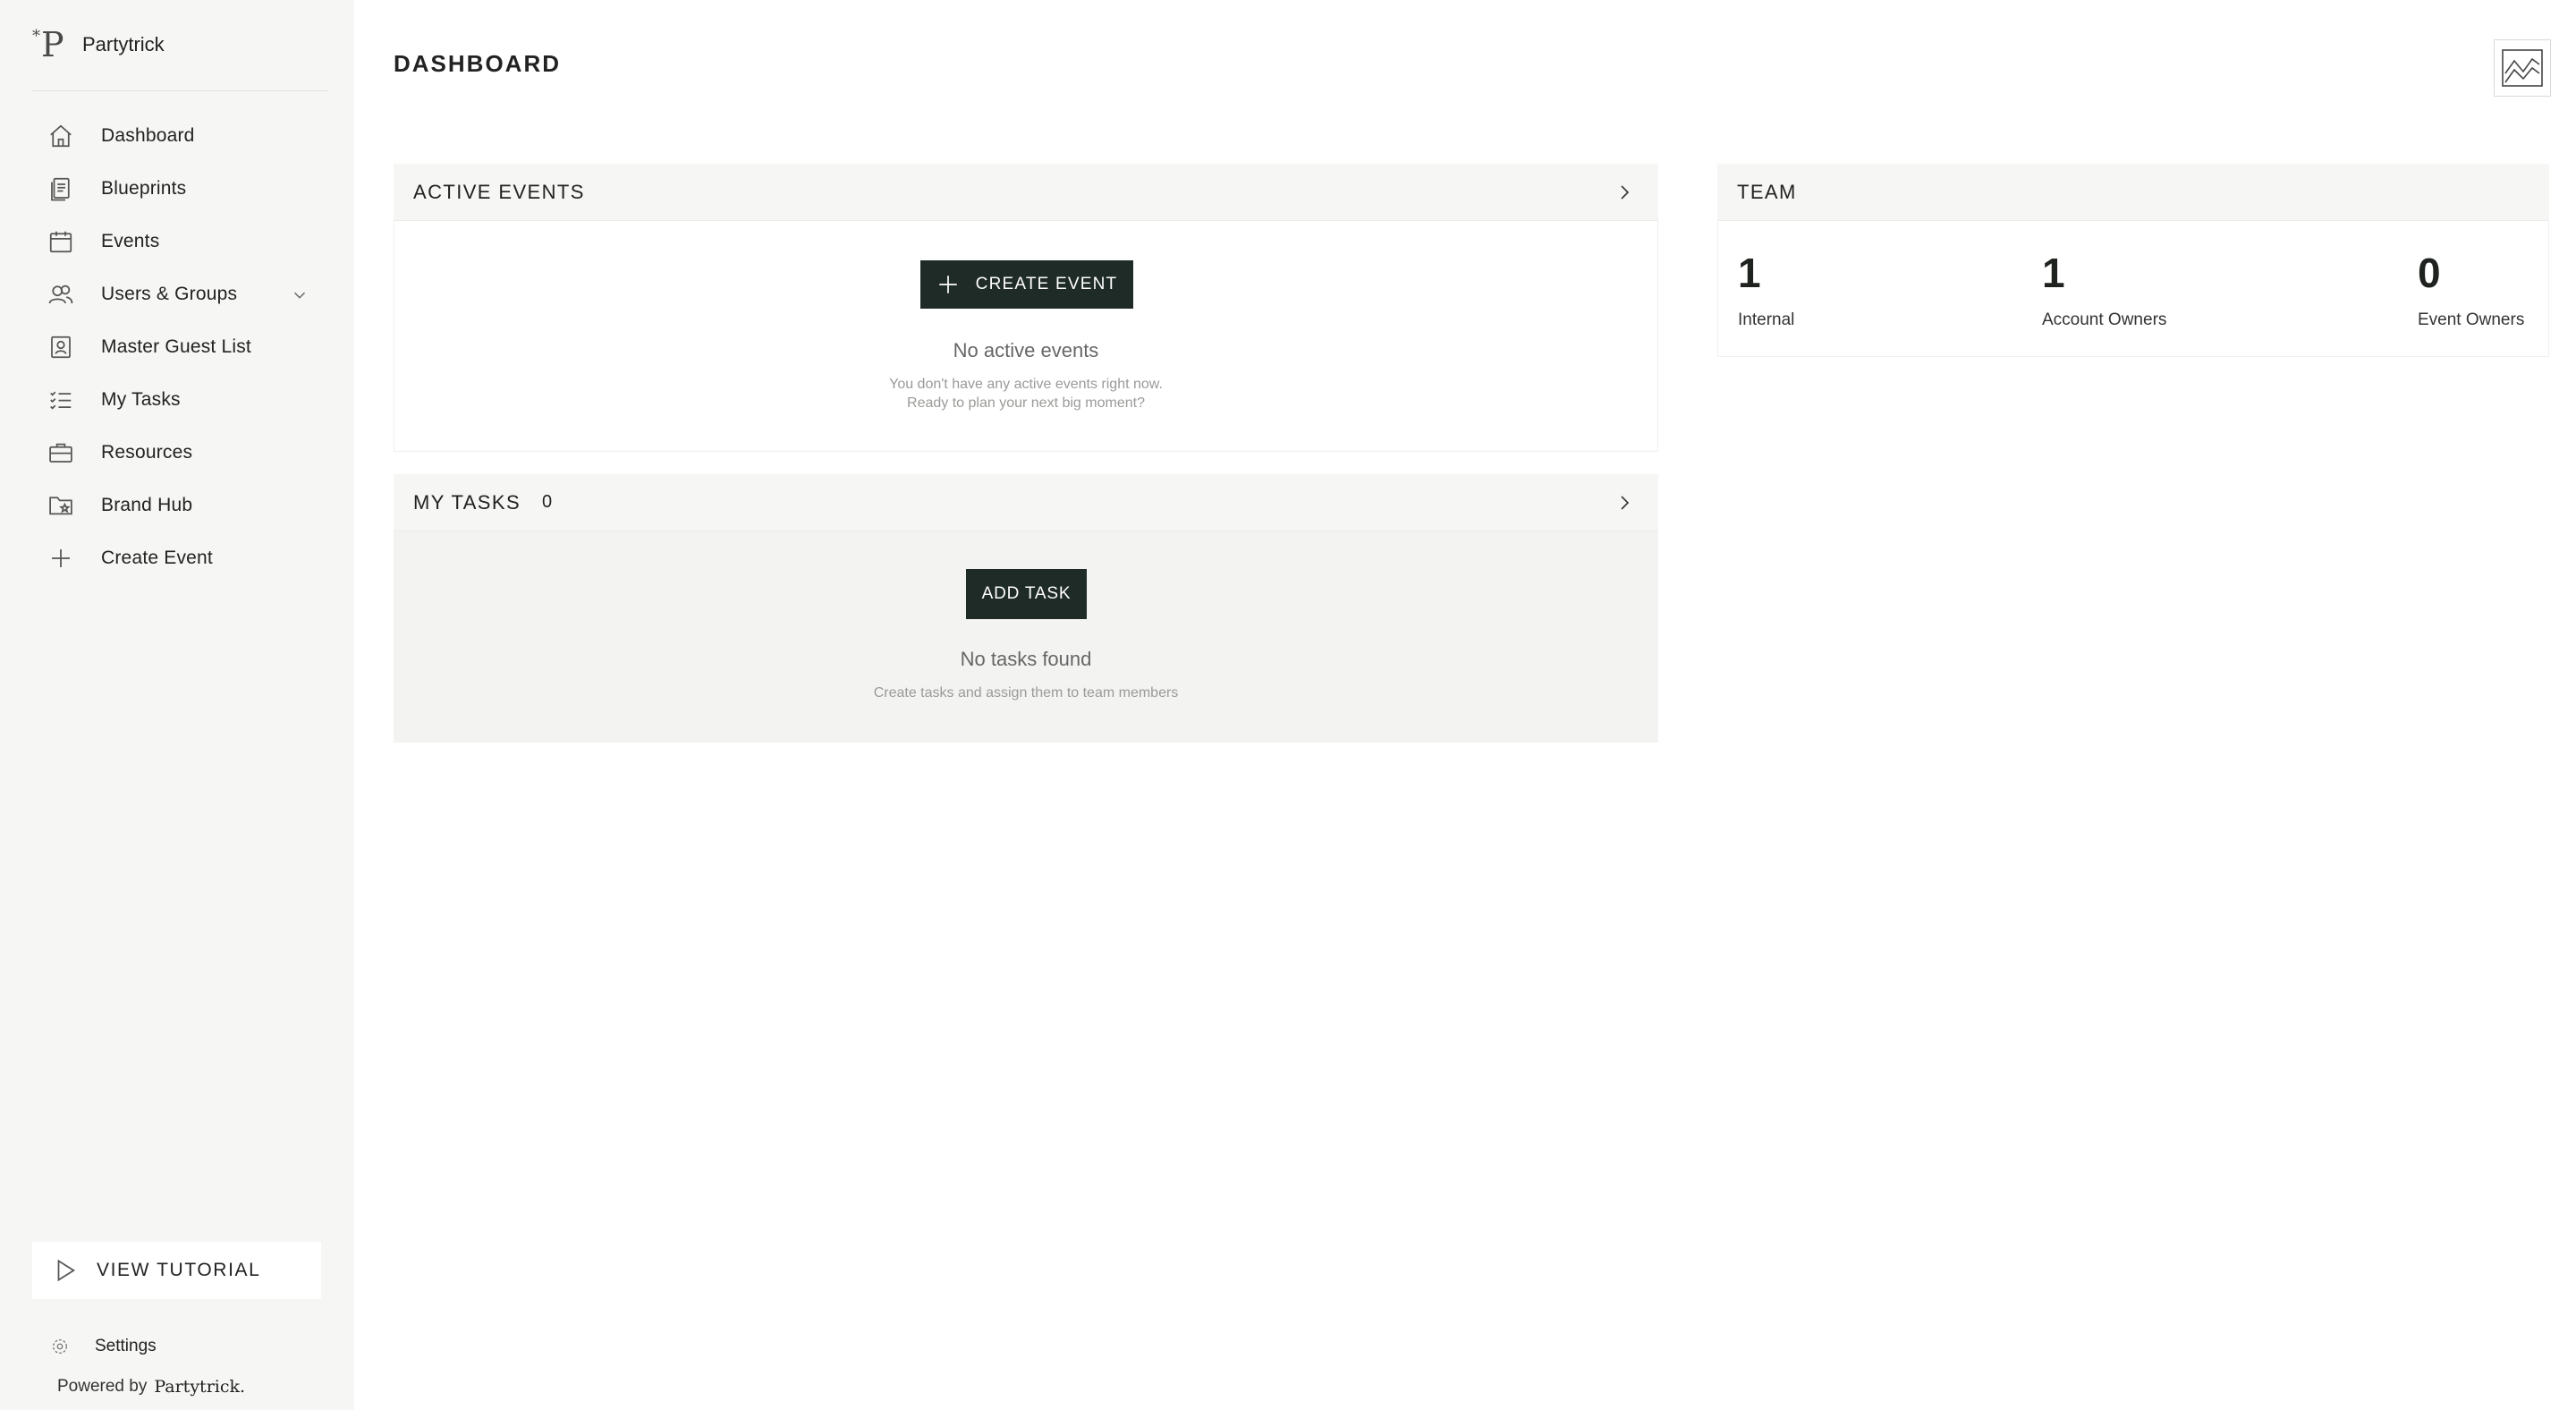  I want to click on sidebar-item-dashboard: Dashboard, so click(175, 135).